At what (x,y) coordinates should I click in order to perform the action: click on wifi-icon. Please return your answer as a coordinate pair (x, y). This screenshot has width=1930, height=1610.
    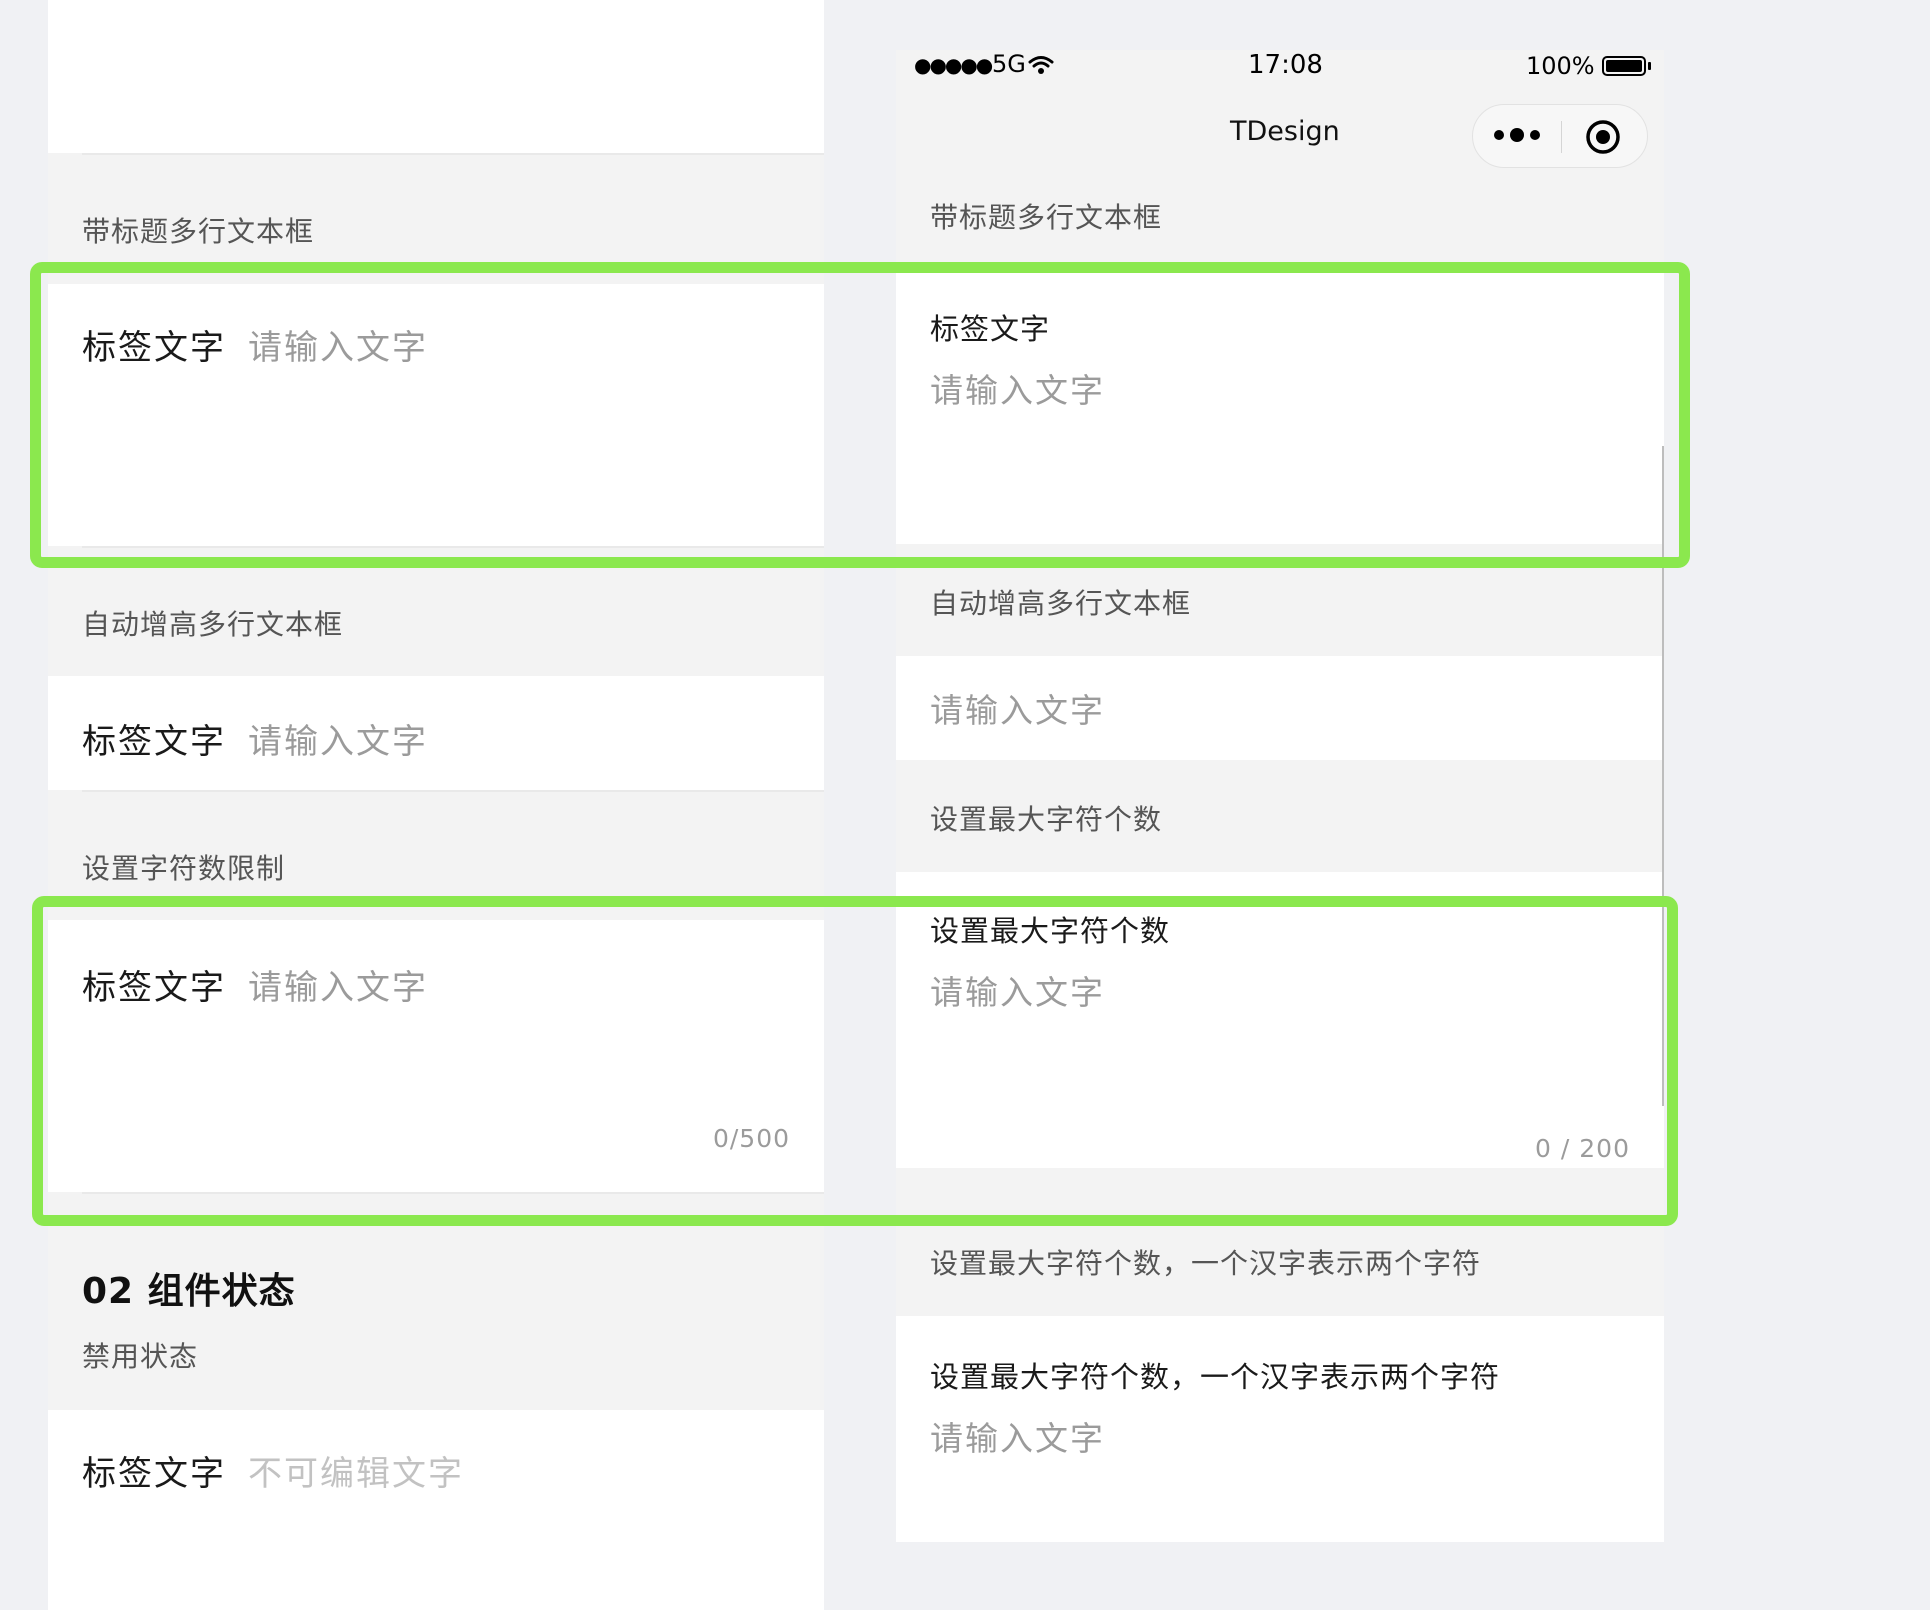
    Looking at the image, I should click on (1041, 67).